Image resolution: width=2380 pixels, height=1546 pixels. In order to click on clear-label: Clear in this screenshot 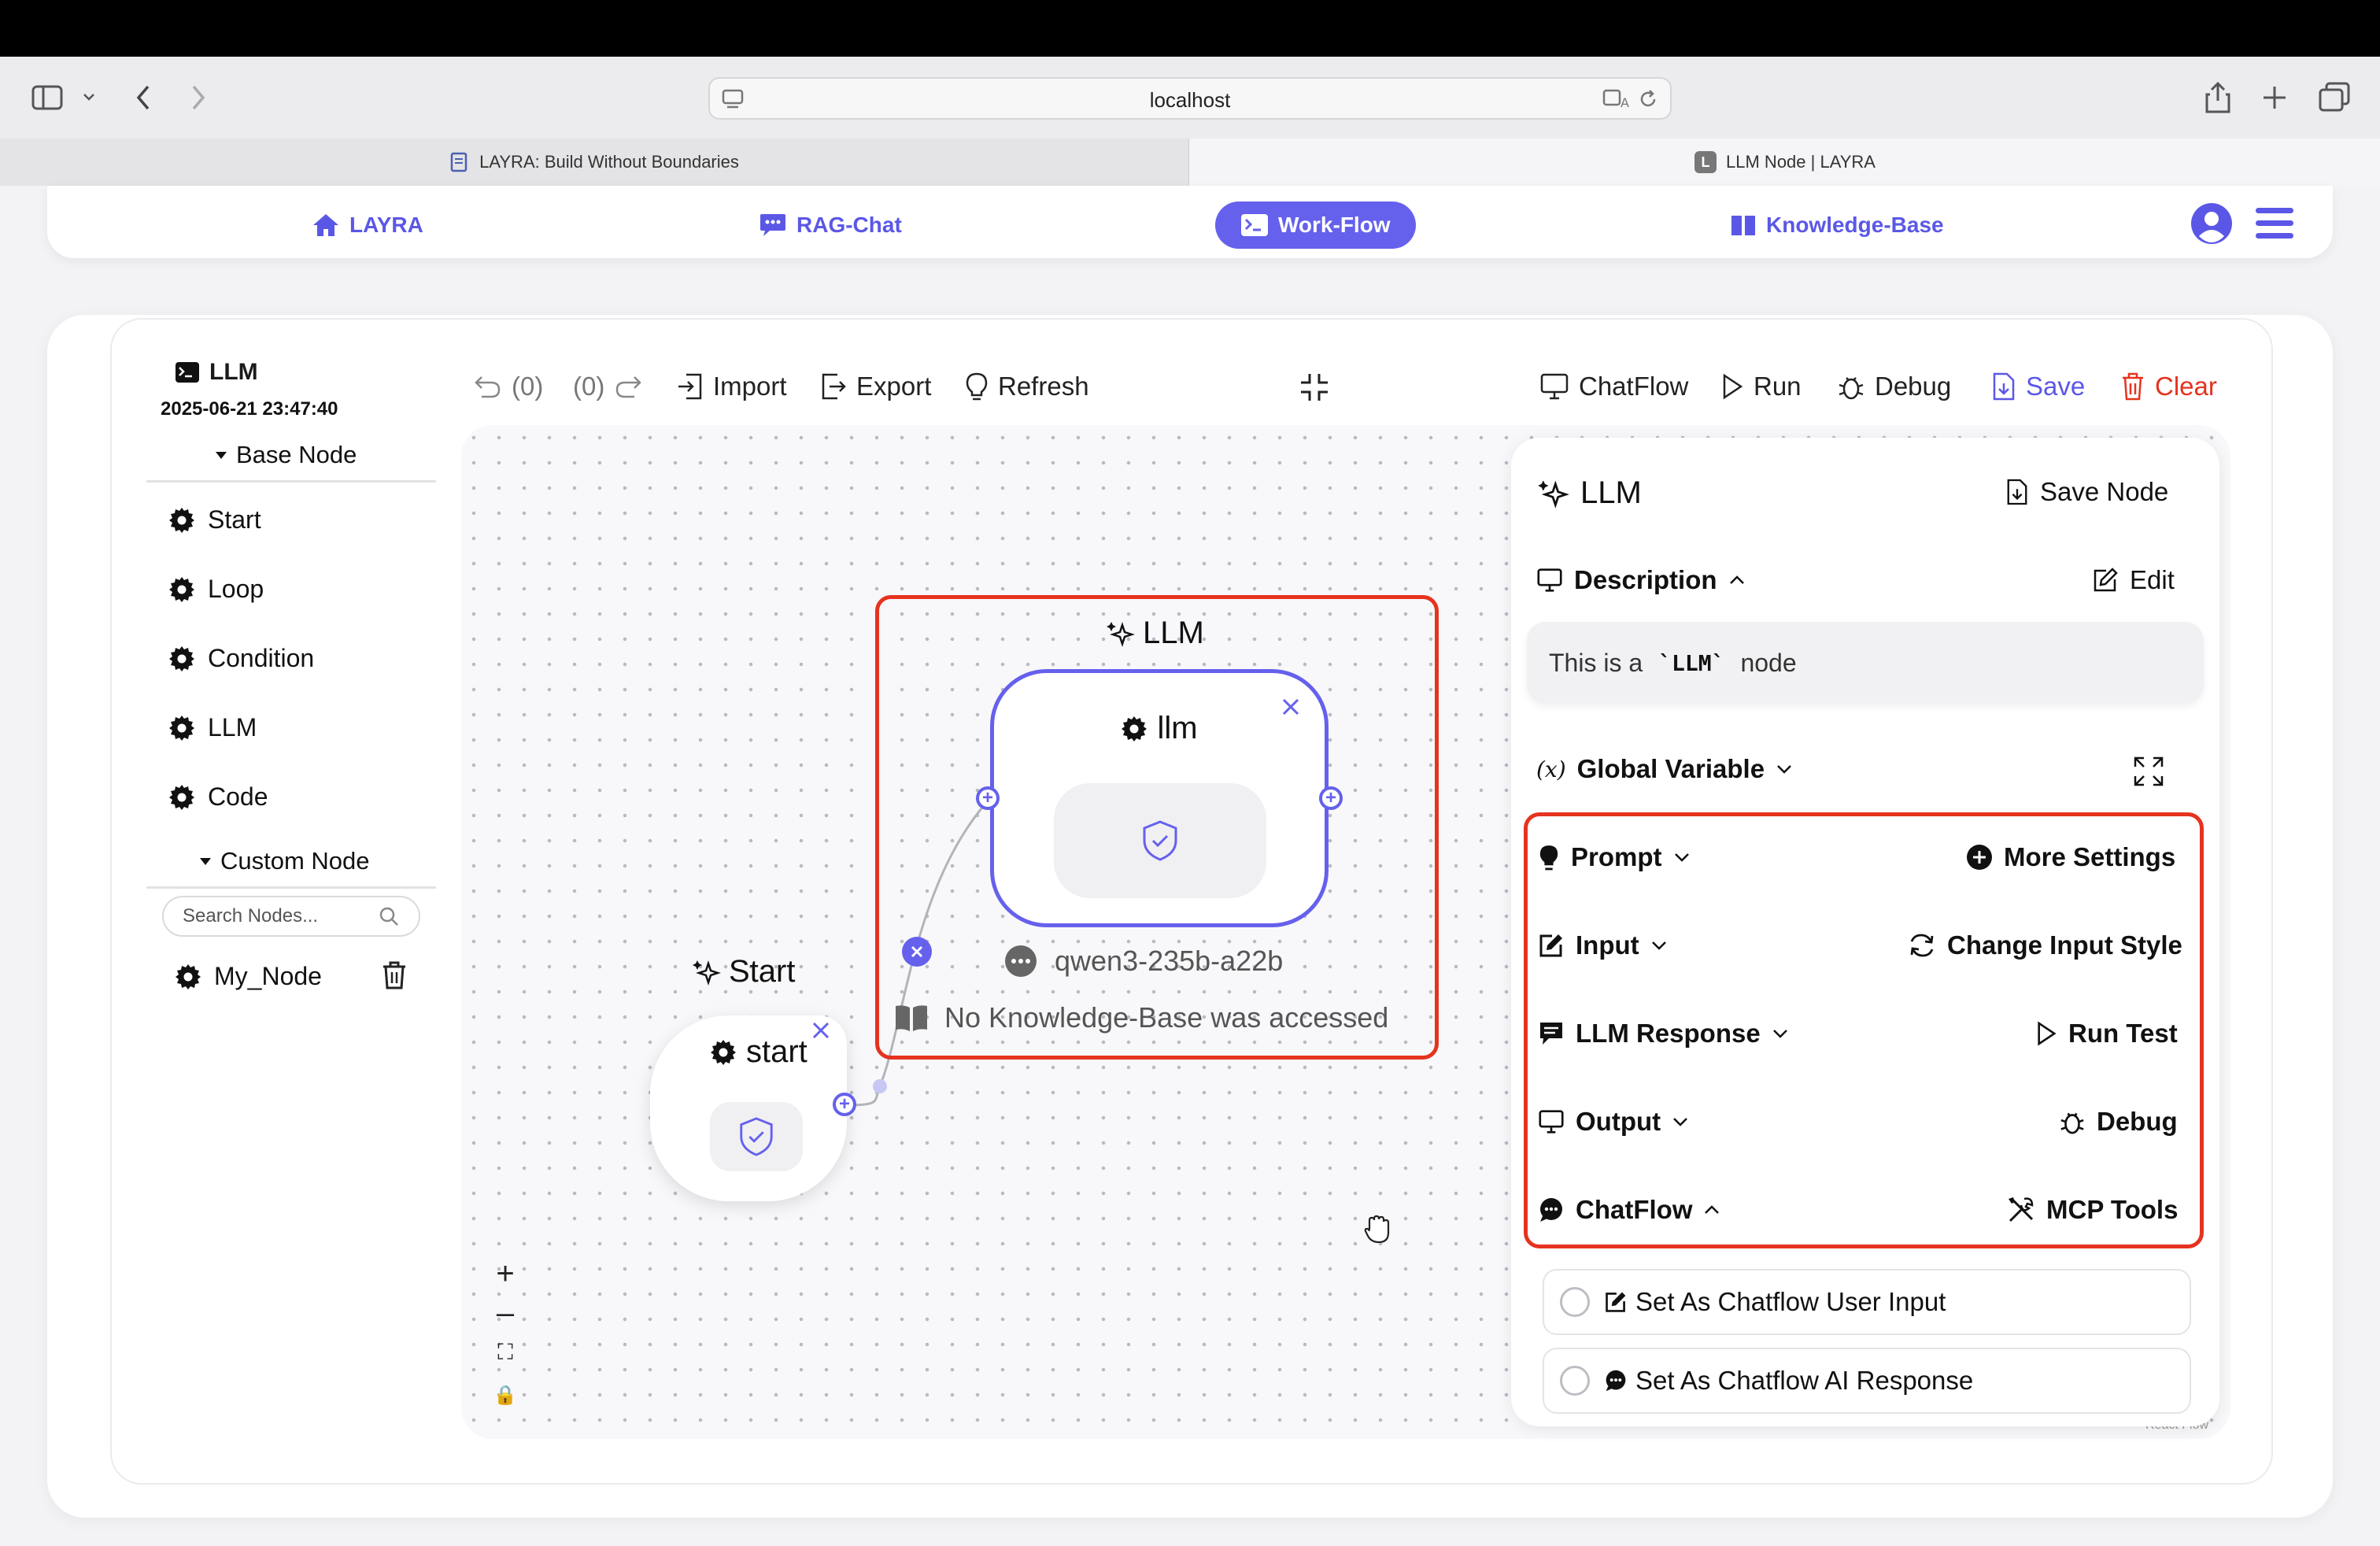, I will do `click(2186, 386)`.